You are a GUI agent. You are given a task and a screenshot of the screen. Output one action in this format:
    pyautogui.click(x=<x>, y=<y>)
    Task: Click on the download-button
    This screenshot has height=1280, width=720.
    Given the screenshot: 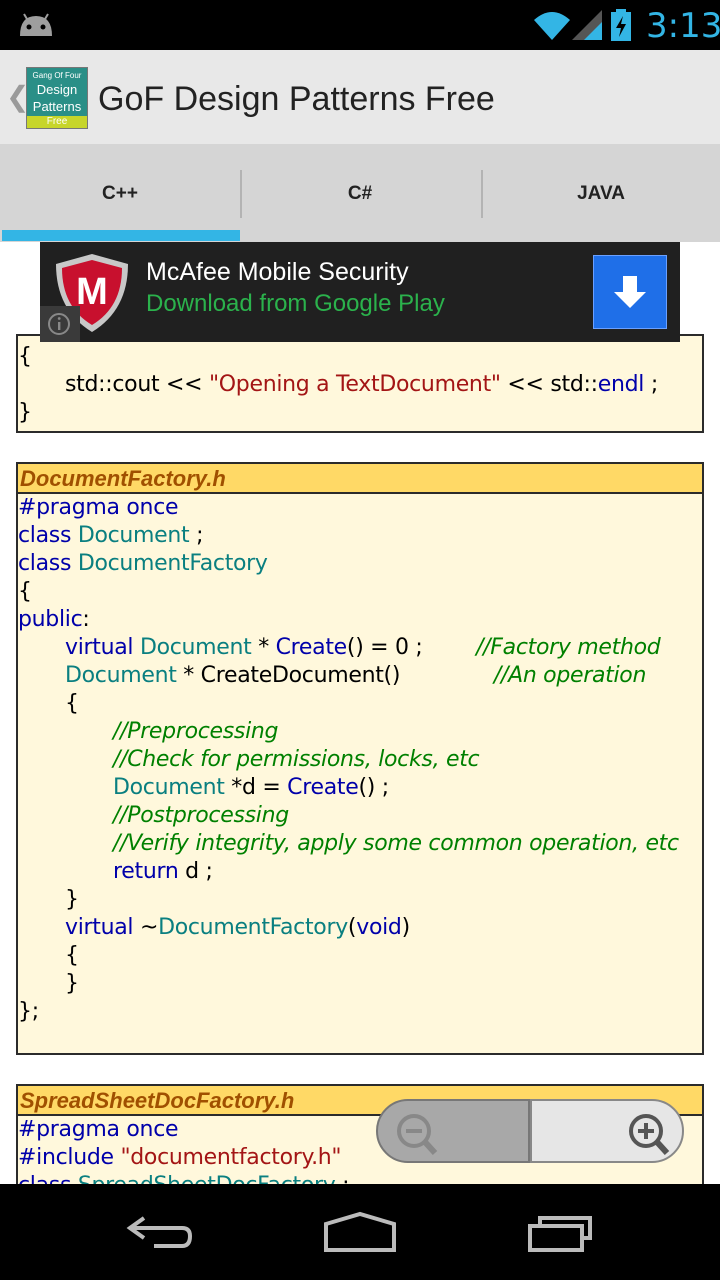 What is the action you would take?
    pyautogui.click(x=630, y=292)
    